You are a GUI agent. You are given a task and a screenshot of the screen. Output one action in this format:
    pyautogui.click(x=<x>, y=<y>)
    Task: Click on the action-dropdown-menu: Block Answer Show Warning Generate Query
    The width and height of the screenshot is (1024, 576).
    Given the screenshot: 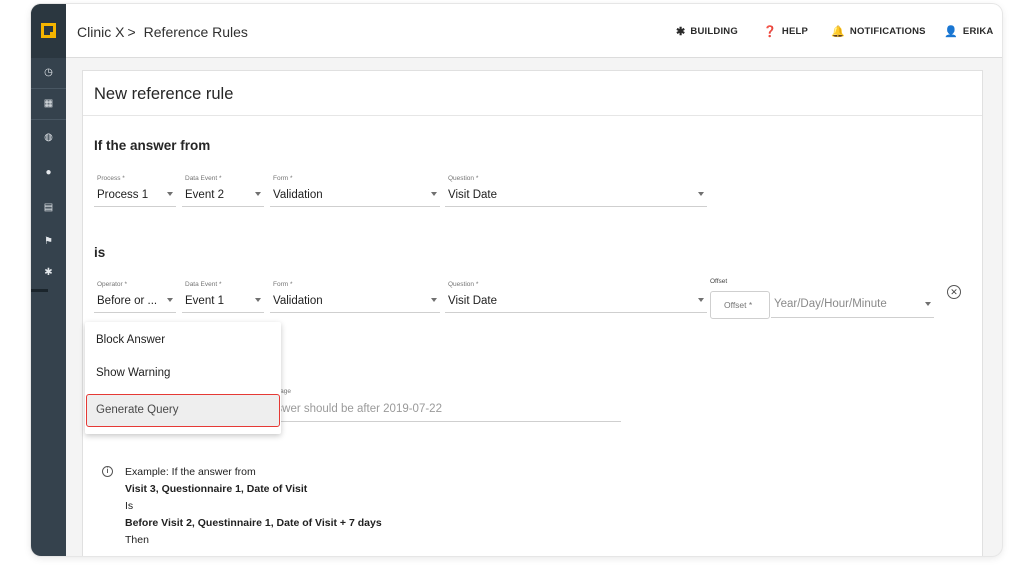 What is the action you would take?
    pyautogui.click(x=183, y=378)
    